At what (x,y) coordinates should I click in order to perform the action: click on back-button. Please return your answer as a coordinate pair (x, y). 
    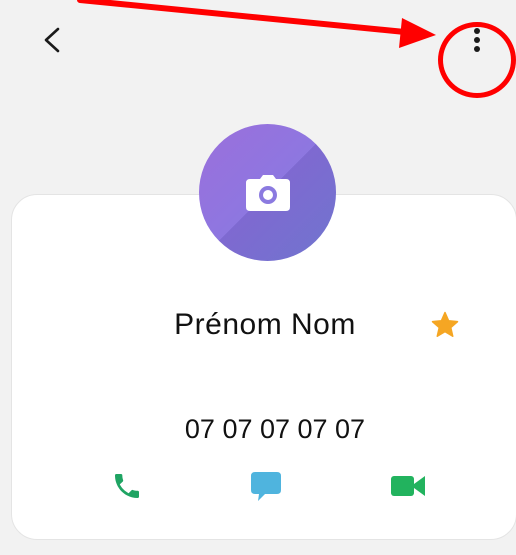
    Looking at the image, I should click on (52, 40).